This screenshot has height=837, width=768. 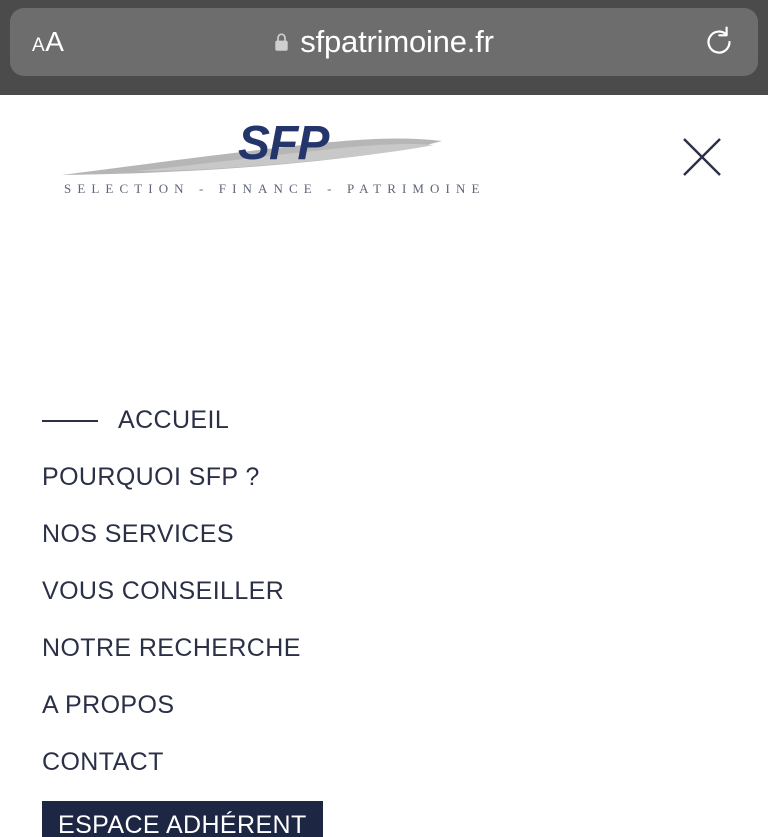 What do you see at coordinates (702, 157) in the screenshot?
I see `close-icon` at bounding box center [702, 157].